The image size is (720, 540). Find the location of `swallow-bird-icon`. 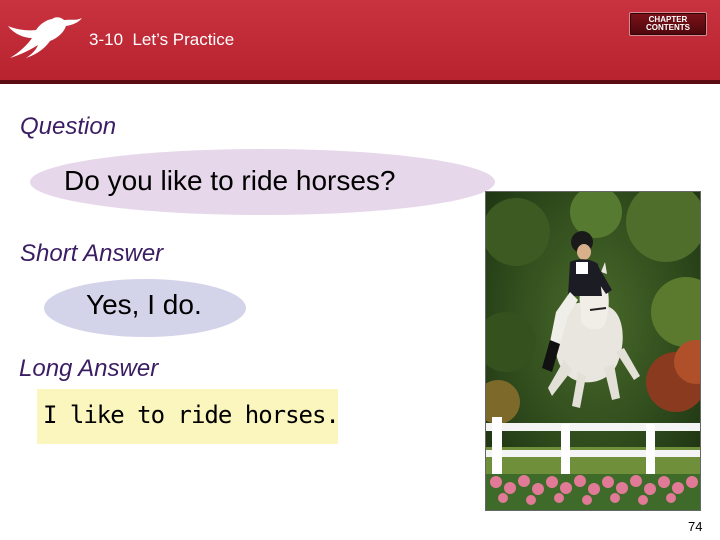

swallow-bird-icon is located at coordinates (45, 37).